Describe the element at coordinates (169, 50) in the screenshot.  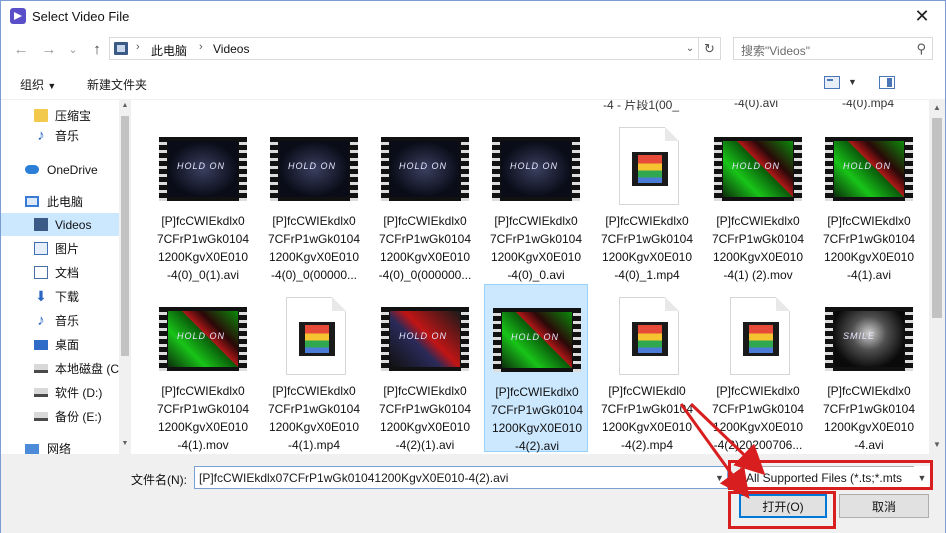
I see `breadcrumb-this-pc: 此电脑` at that location.